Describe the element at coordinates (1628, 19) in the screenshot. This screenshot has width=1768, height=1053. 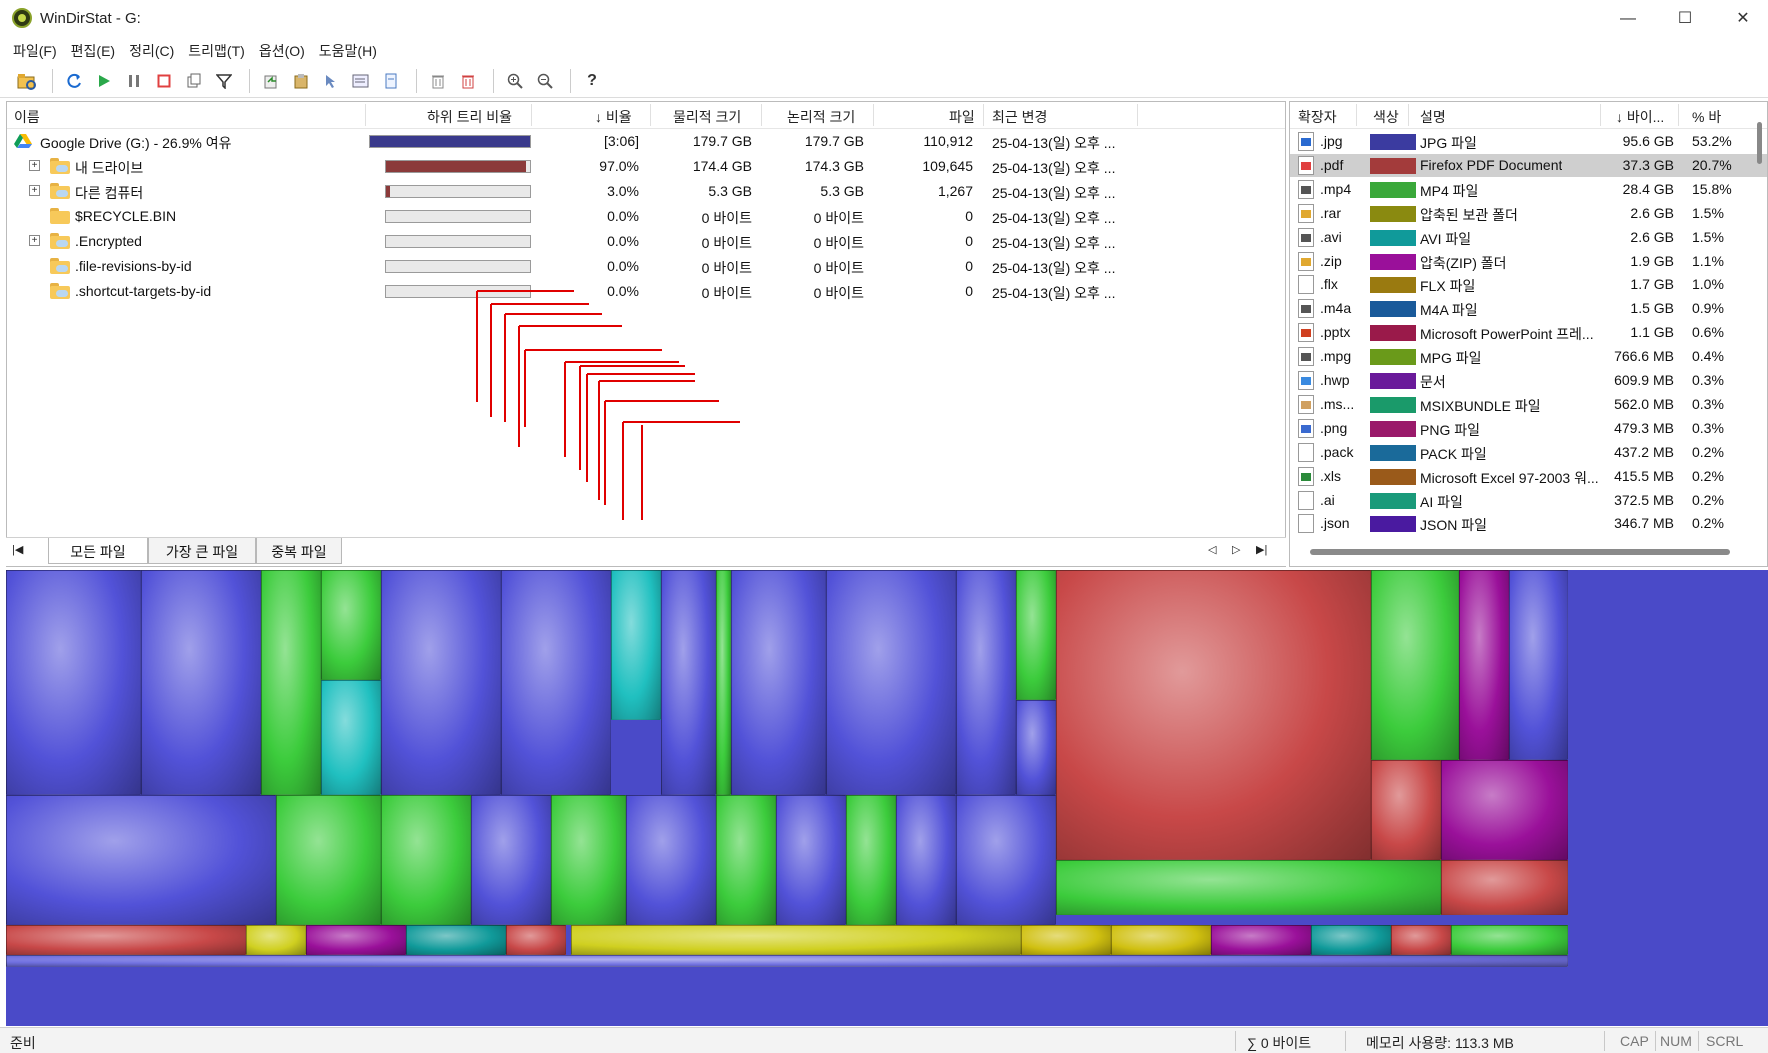
I see `minimize-button: —` at that location.